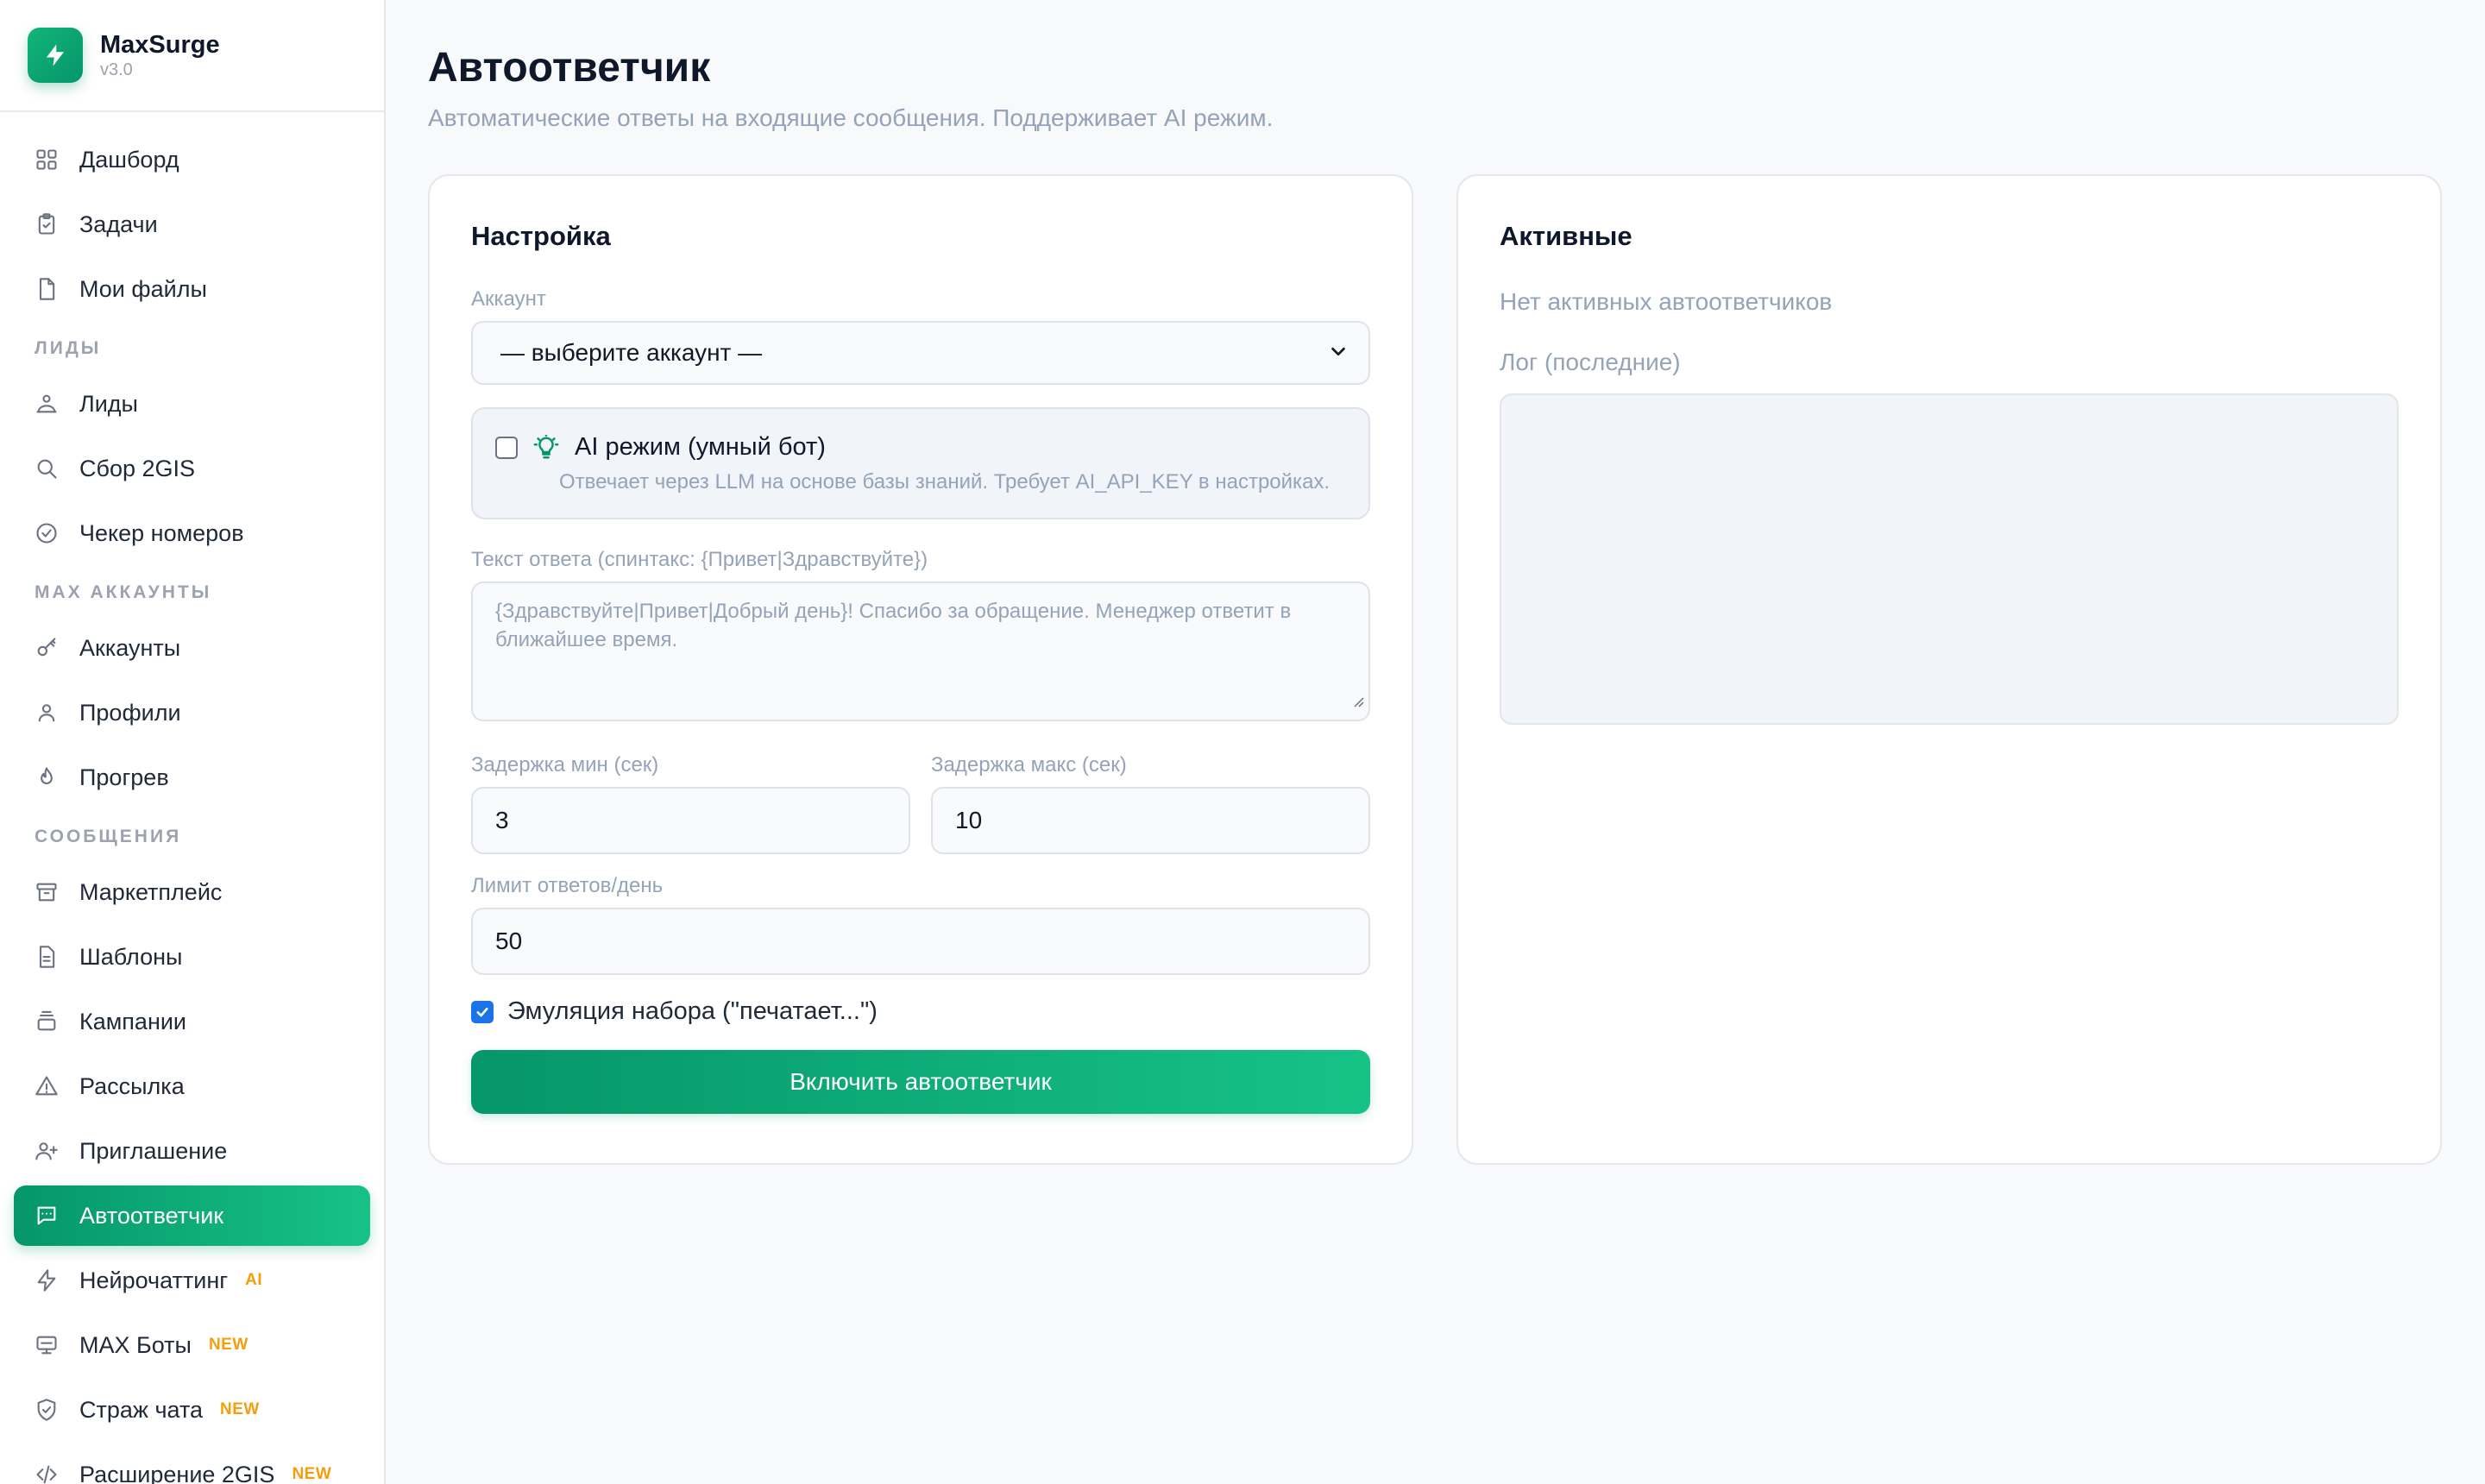 The width and height of the screenshot is (2485, 1484). I want to click on sidebar-item-badge: AI, so click(254, 1280).